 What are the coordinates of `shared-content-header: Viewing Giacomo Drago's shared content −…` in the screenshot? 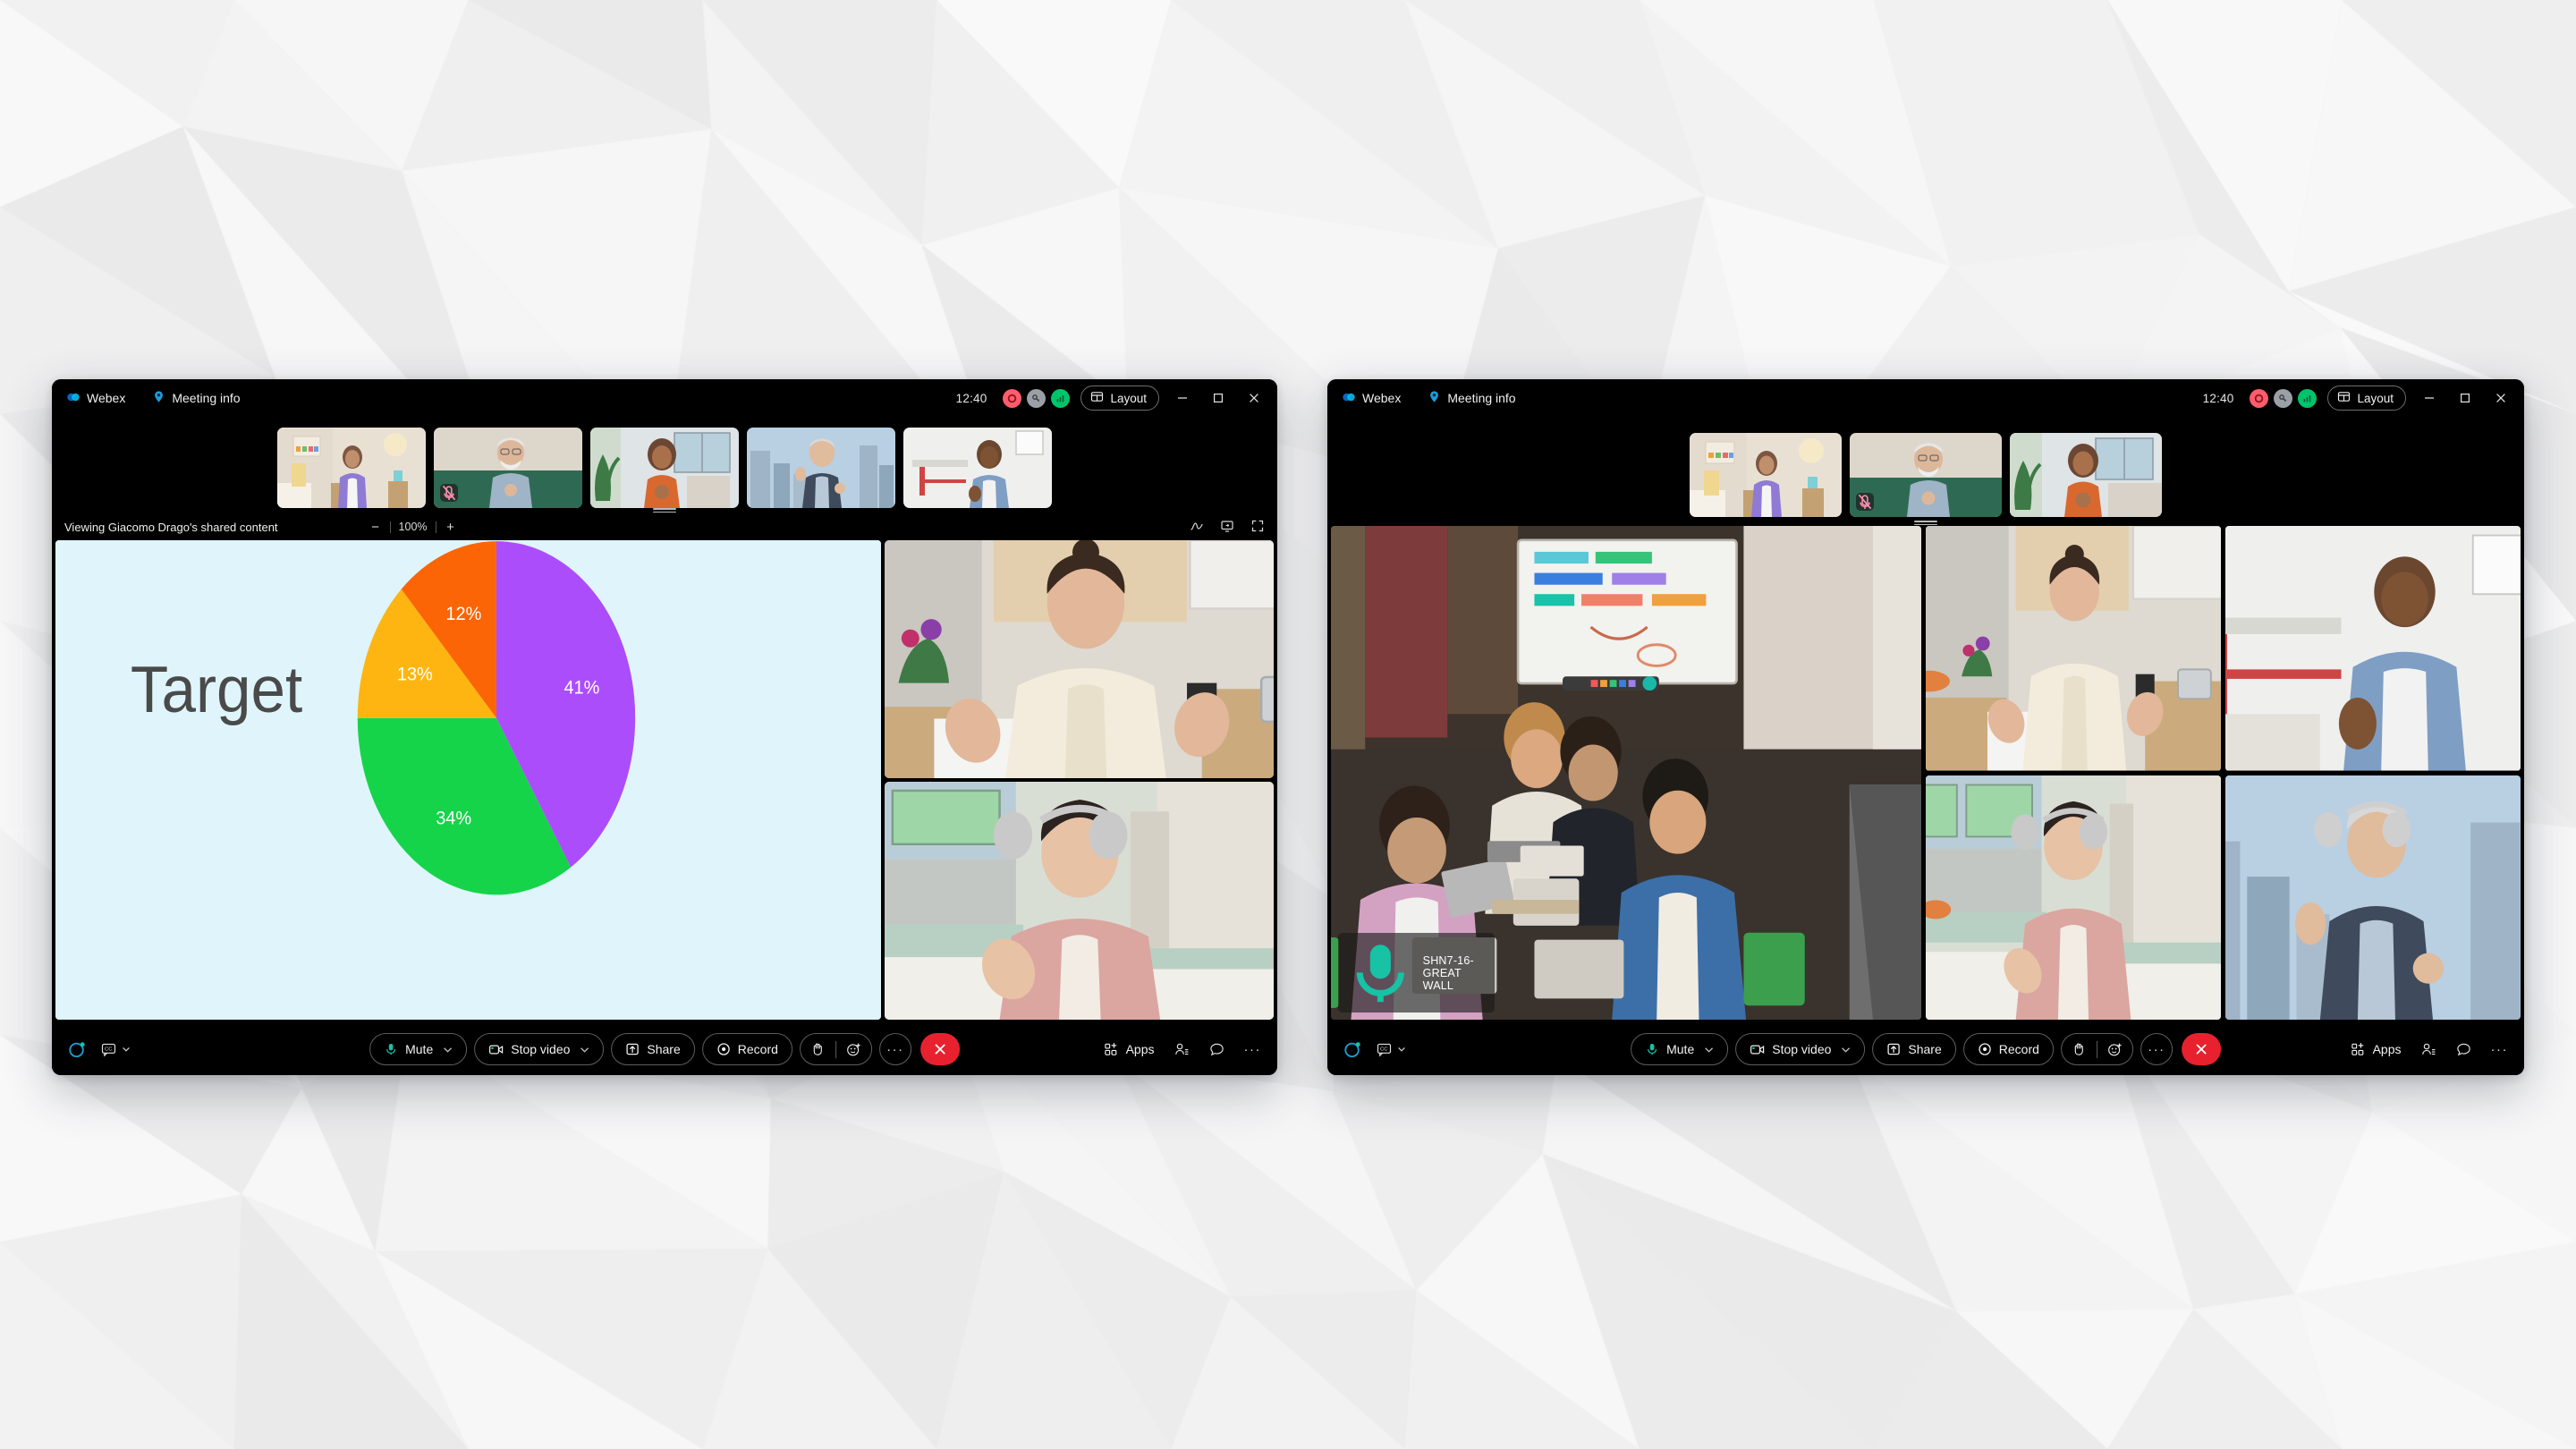 It's located at (664, 526).